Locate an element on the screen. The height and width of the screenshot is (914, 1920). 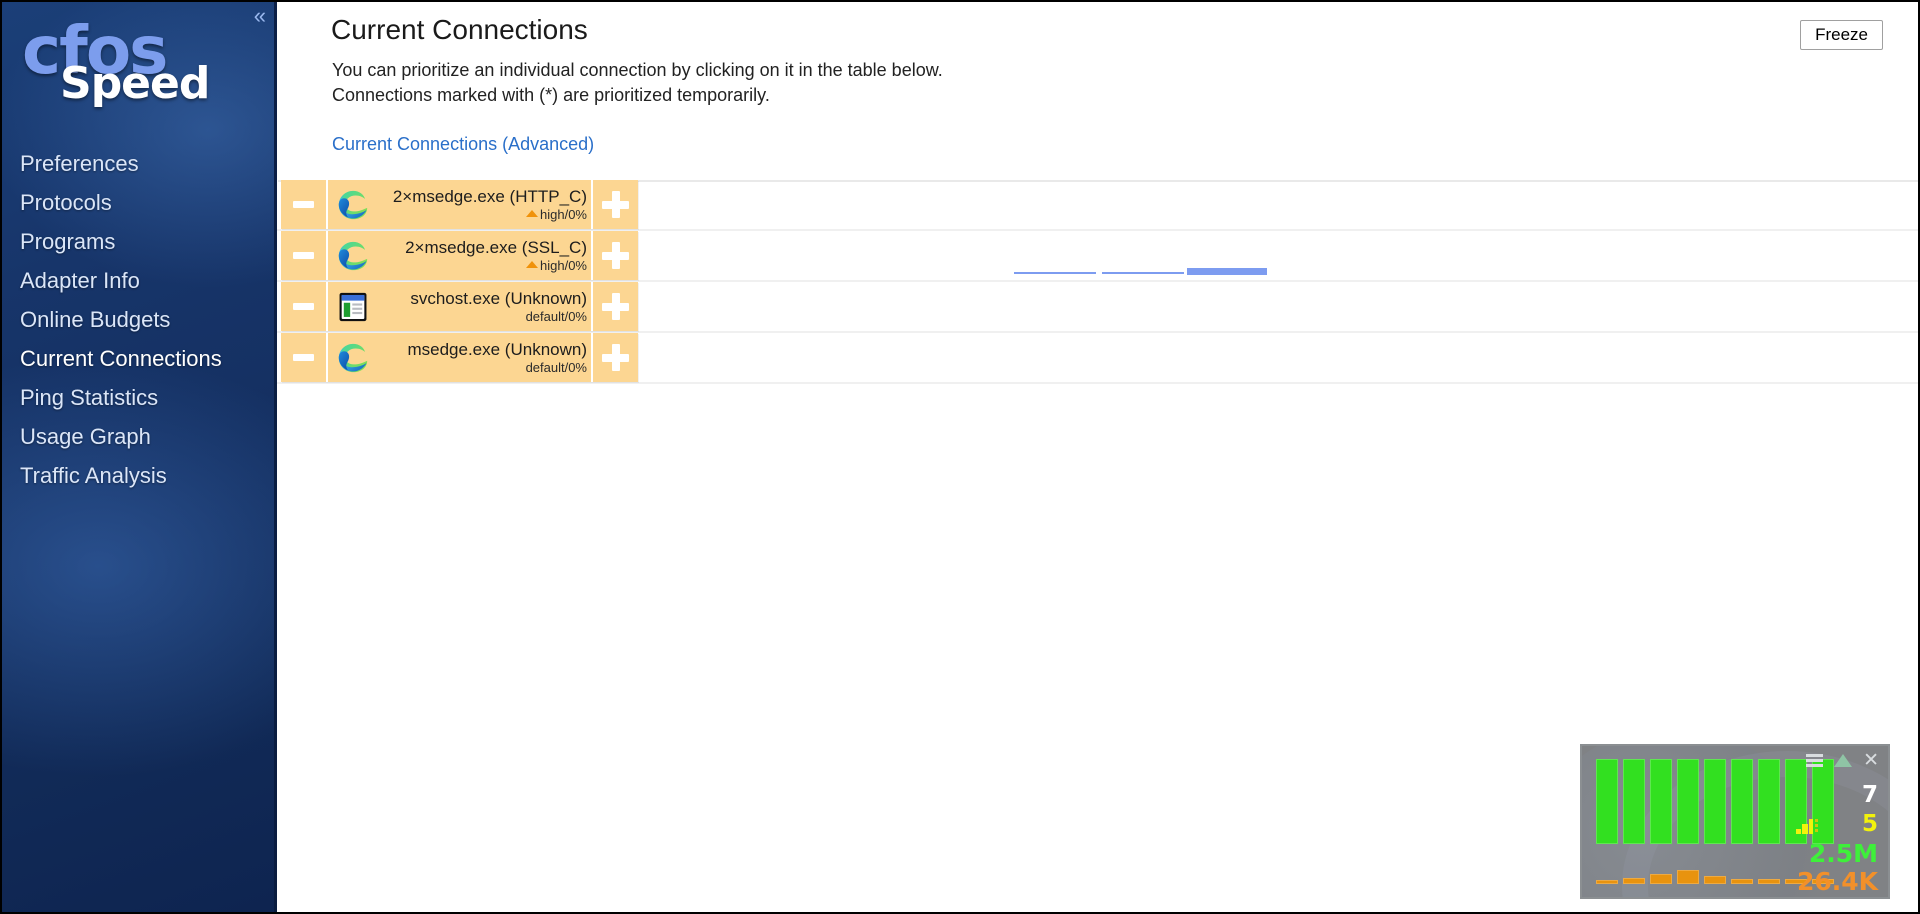
sidebar-item-ping-statistics: Ping Statistics is located at coordinates (139, 397).